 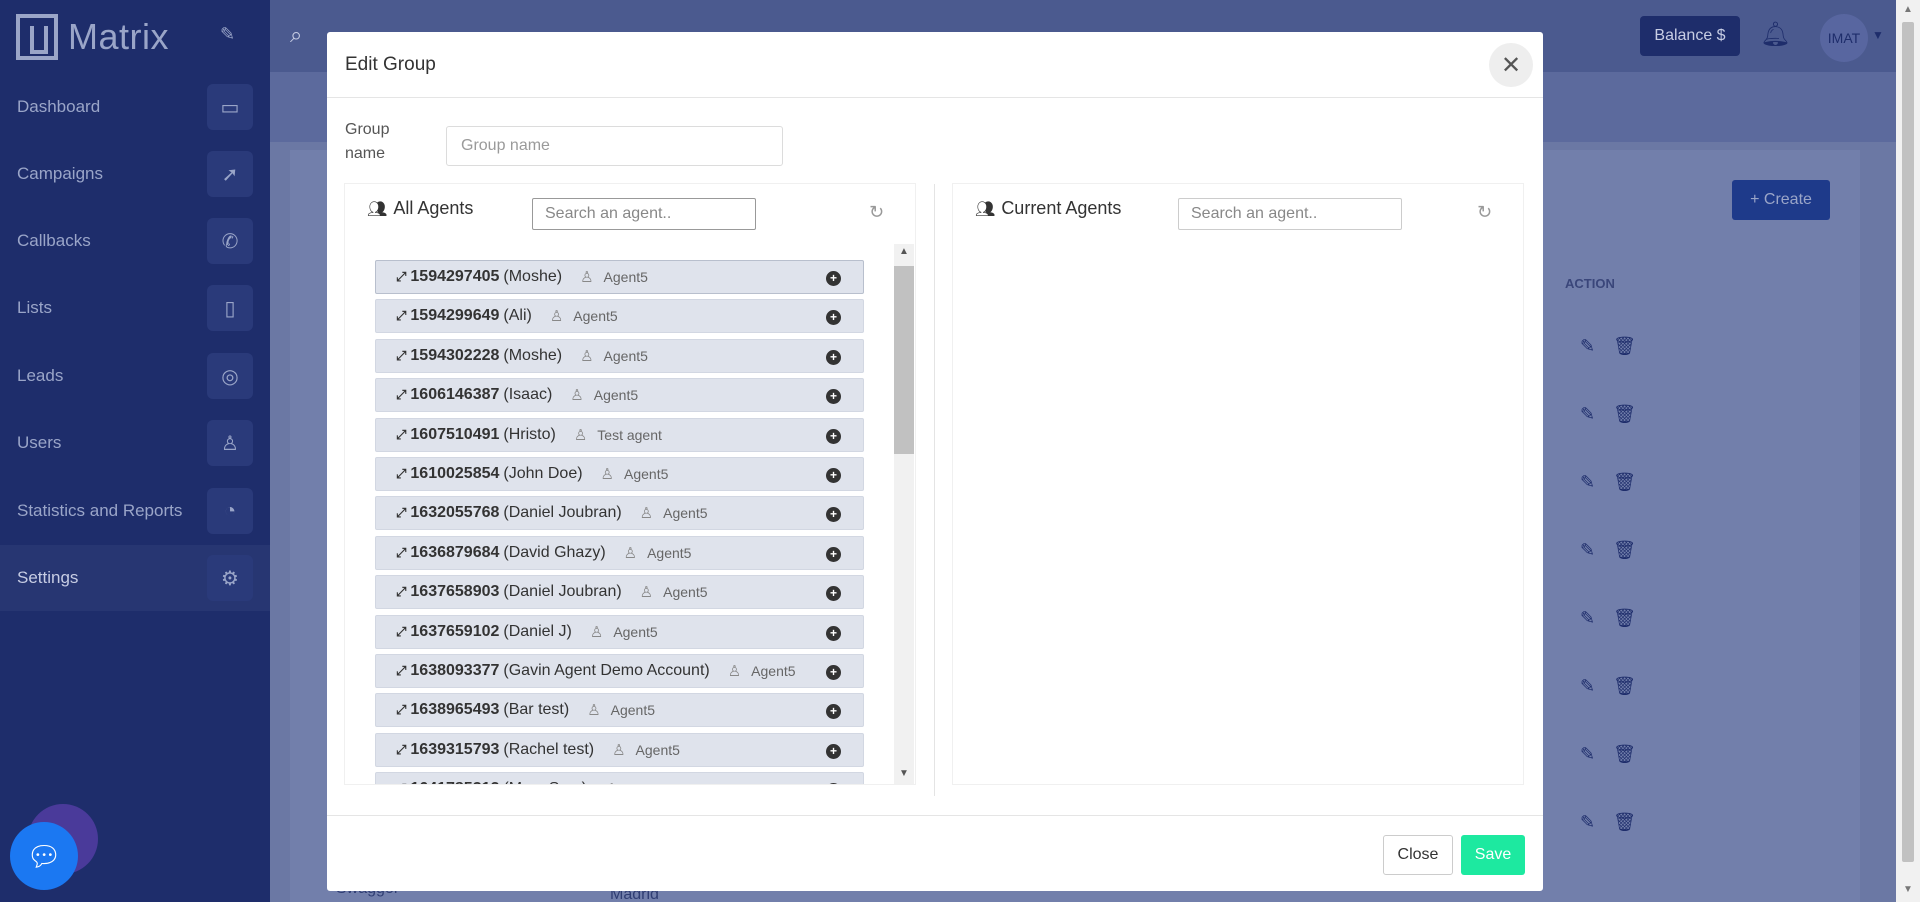 I want to click on sidebar-item-settings: Settings ⚙, so click(x=135, y=578).